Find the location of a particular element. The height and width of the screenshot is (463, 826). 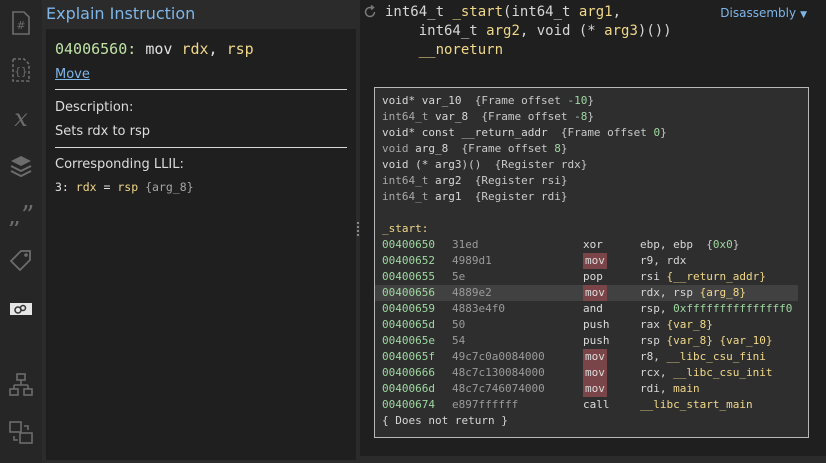

row-operands: rsi {__return_addr} is located at coordinates (703, 277).